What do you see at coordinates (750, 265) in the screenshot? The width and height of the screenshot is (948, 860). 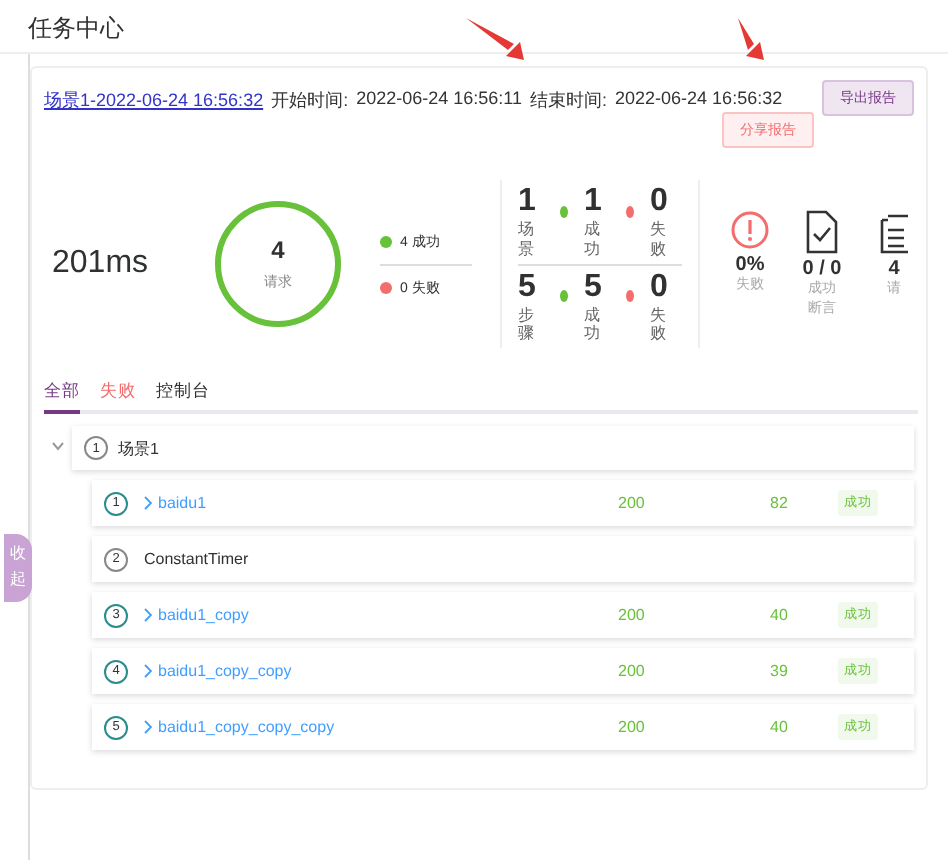 I see `metric-value: 0%` at bounding box center [750, 265].